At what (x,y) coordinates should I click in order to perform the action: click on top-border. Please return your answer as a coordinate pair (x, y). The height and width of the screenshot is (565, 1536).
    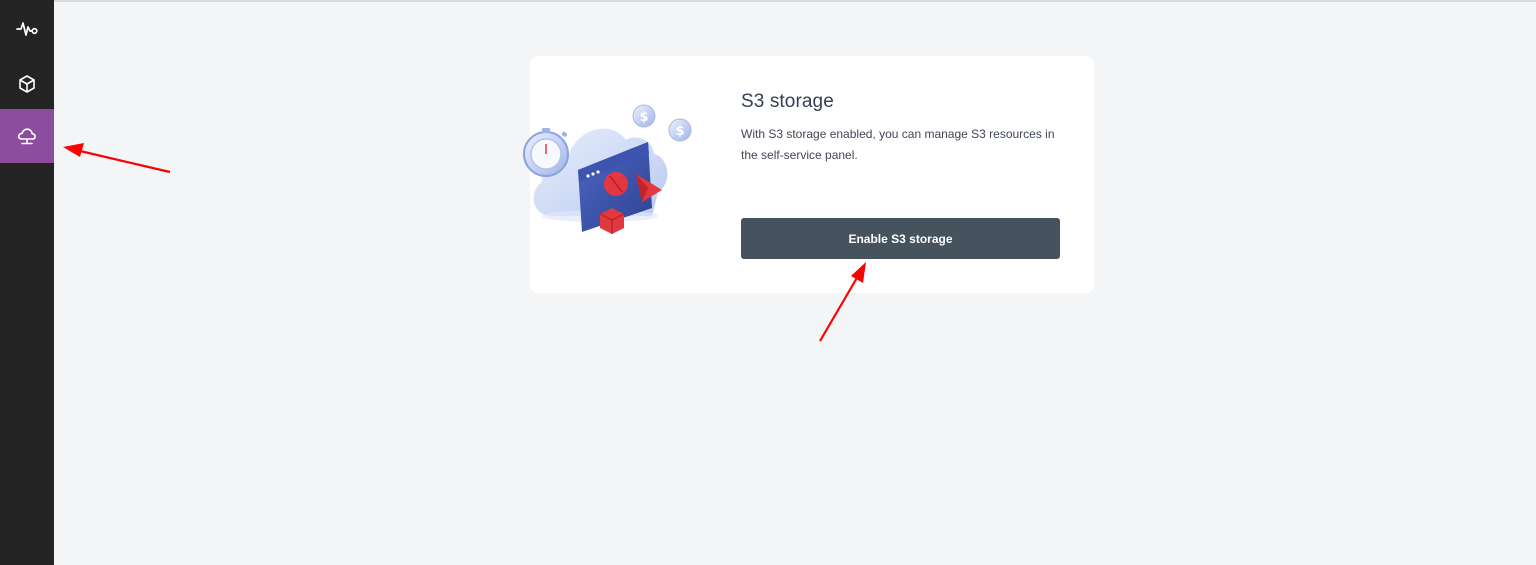
    Looking at the image, I should click on (795, 1).